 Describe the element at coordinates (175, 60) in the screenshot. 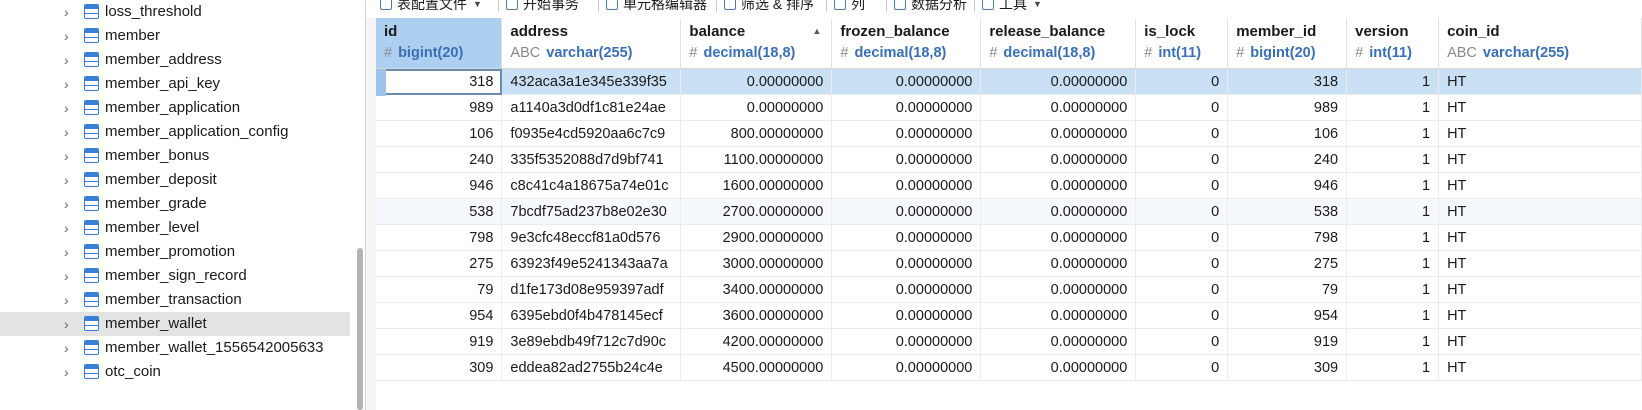

I see `tree-item-table: › member_address` at that location.